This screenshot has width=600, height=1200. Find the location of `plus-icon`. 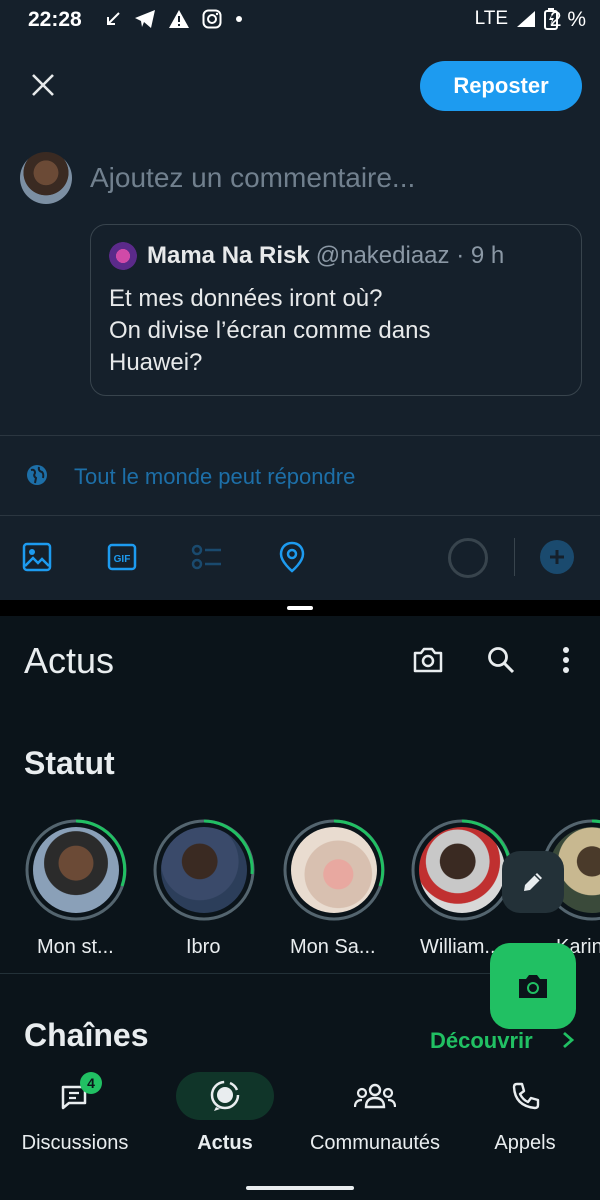

plus-icon is located at coordinates (557, 557).